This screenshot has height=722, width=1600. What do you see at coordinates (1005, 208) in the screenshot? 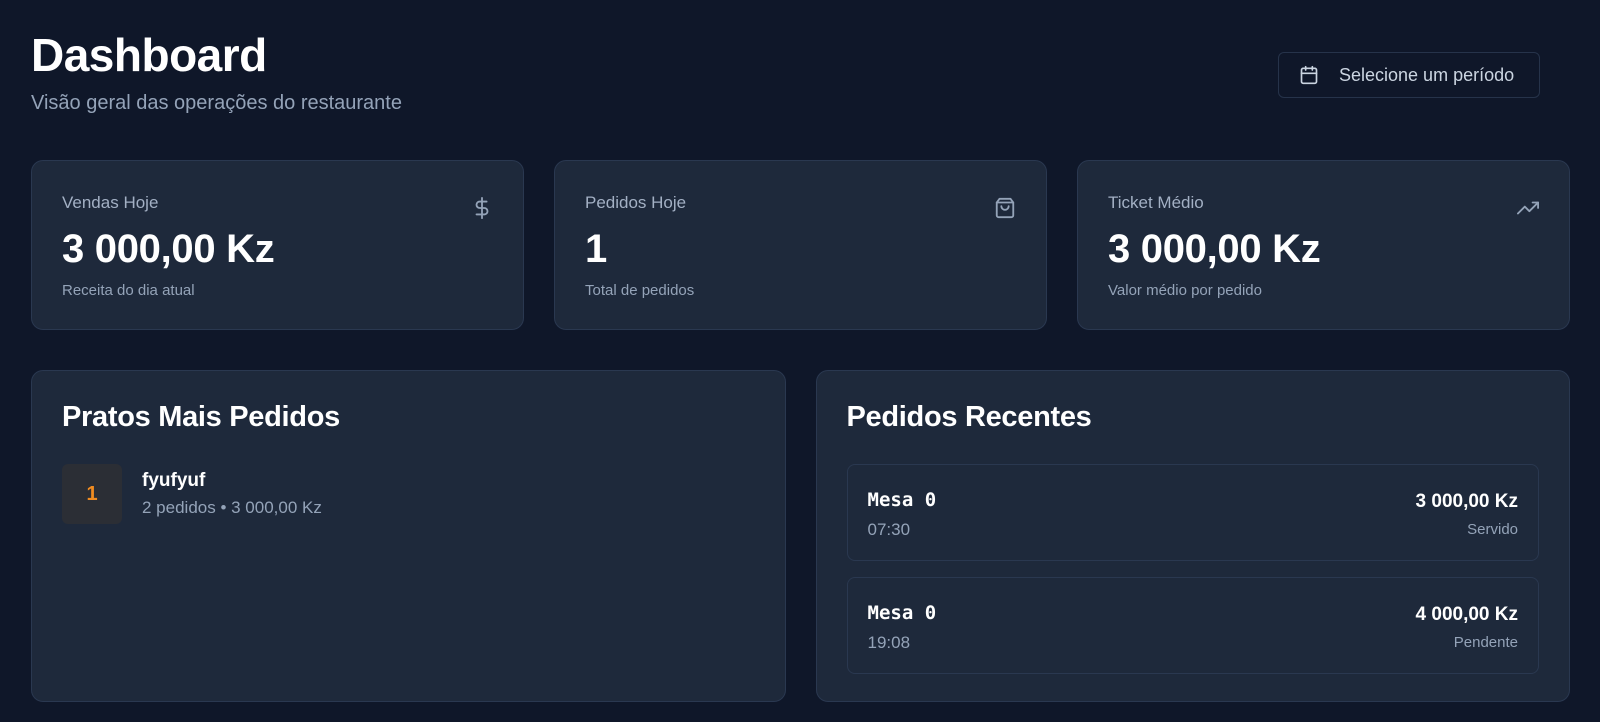
I see `shopping-bag-icon` at bounding box center [1005, 208].